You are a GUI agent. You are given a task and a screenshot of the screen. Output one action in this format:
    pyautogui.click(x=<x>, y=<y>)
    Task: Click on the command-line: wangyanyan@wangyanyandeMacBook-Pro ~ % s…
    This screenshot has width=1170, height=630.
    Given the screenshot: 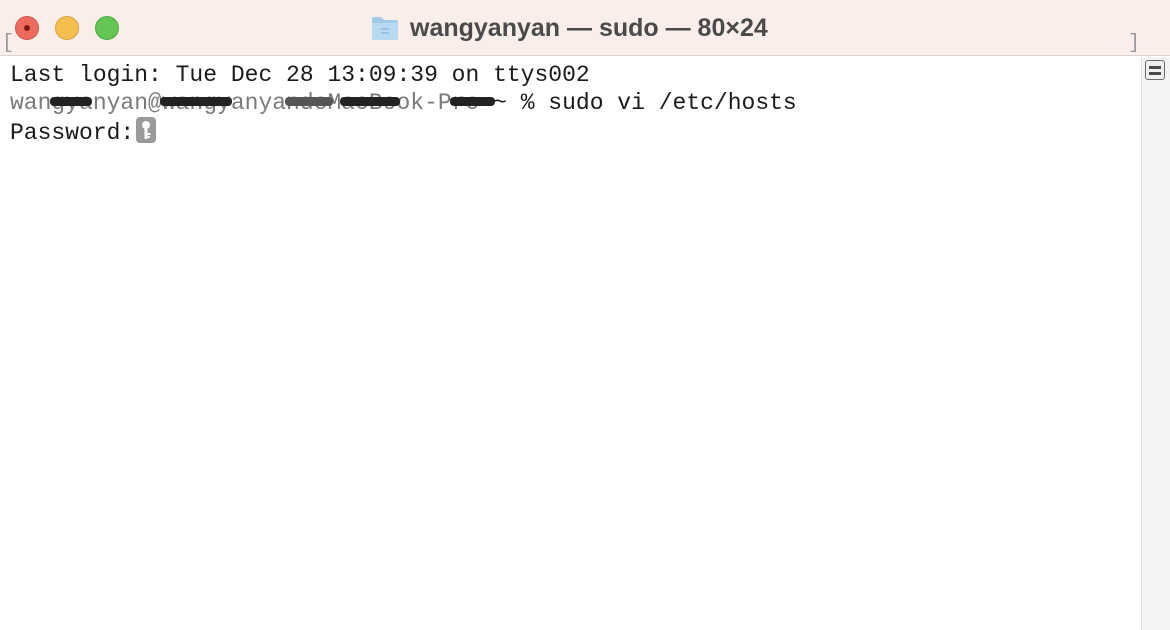 What is the action you would take?
    pyautogui.click(x=403, y=103)
    